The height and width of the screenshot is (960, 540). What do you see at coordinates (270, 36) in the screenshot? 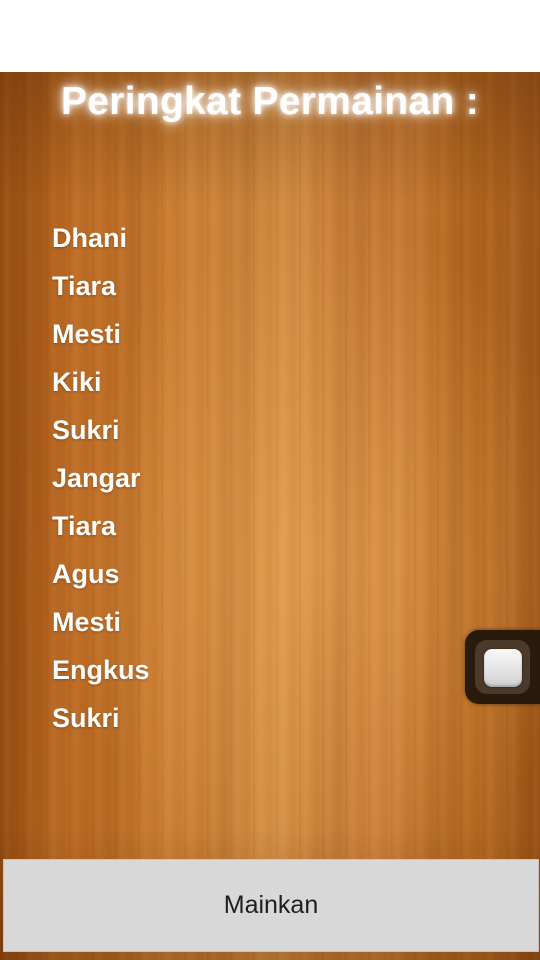
I see `status-bar-area` at bounding box center [270, 36].